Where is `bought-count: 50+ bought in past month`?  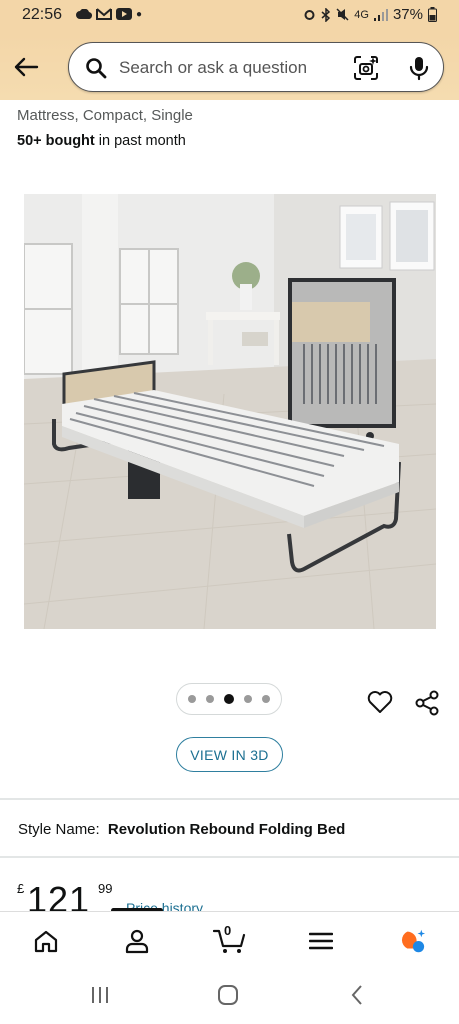 bought-count: 50+ bought in past month is located at coordinates (101, 141).